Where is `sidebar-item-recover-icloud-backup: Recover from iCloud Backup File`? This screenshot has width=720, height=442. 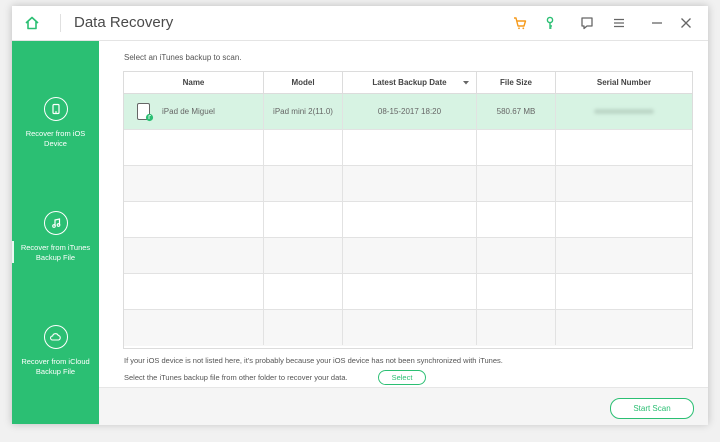 sidebar-item-recover-icloud-backup: Recover from iCloud Backup File is located at coordinates (55, 351).